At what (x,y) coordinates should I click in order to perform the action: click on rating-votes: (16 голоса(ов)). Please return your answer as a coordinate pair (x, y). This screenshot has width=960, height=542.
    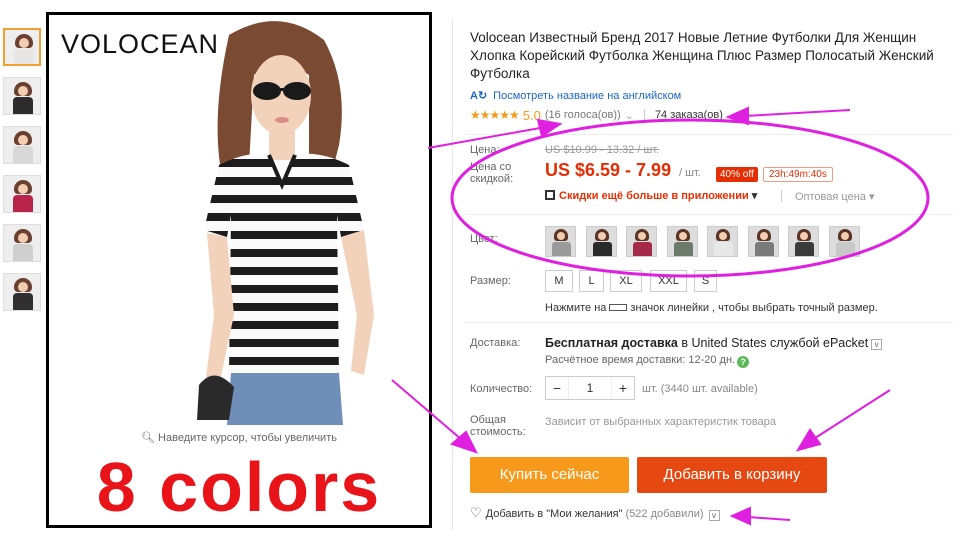
    Looking at the image, I should click on (583, 115).